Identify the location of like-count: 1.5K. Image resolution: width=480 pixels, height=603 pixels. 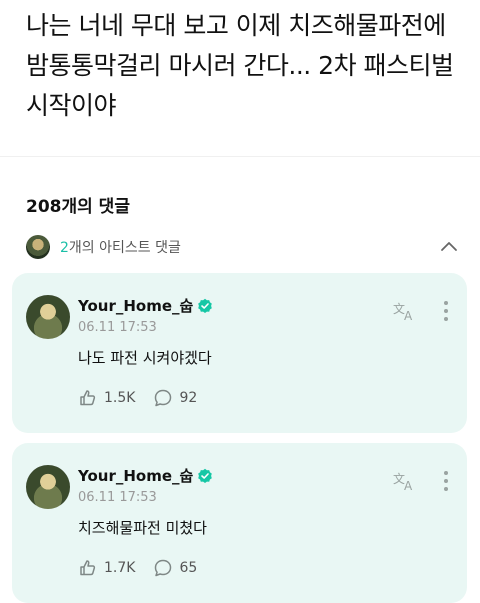
(120, 398).